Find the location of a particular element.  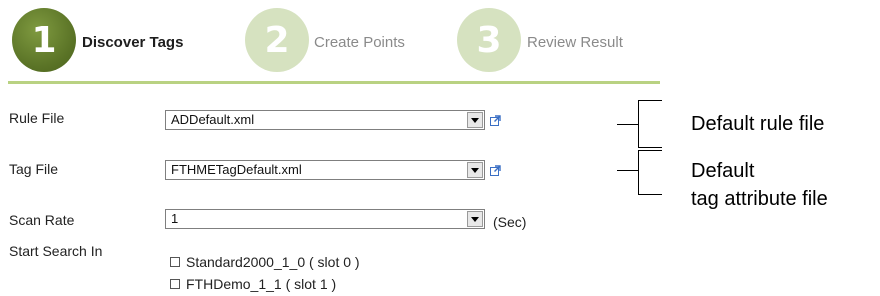

scan-rate-value: 1 is located at coordinates (175, 218).